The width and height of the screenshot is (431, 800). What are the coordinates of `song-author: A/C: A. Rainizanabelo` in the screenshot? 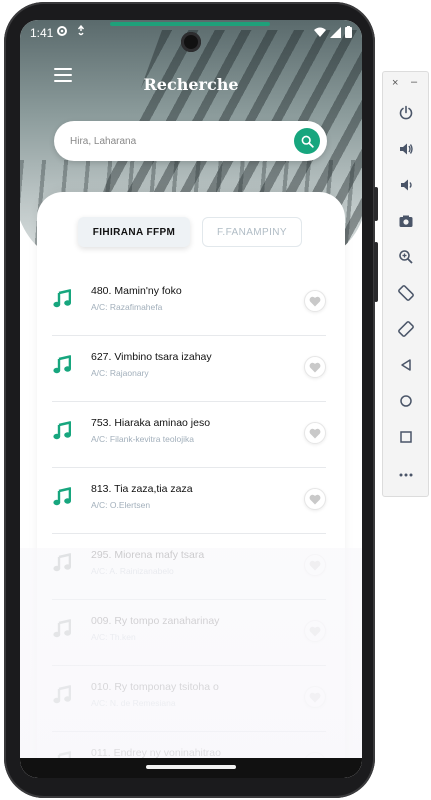 It's located at (132, 571).